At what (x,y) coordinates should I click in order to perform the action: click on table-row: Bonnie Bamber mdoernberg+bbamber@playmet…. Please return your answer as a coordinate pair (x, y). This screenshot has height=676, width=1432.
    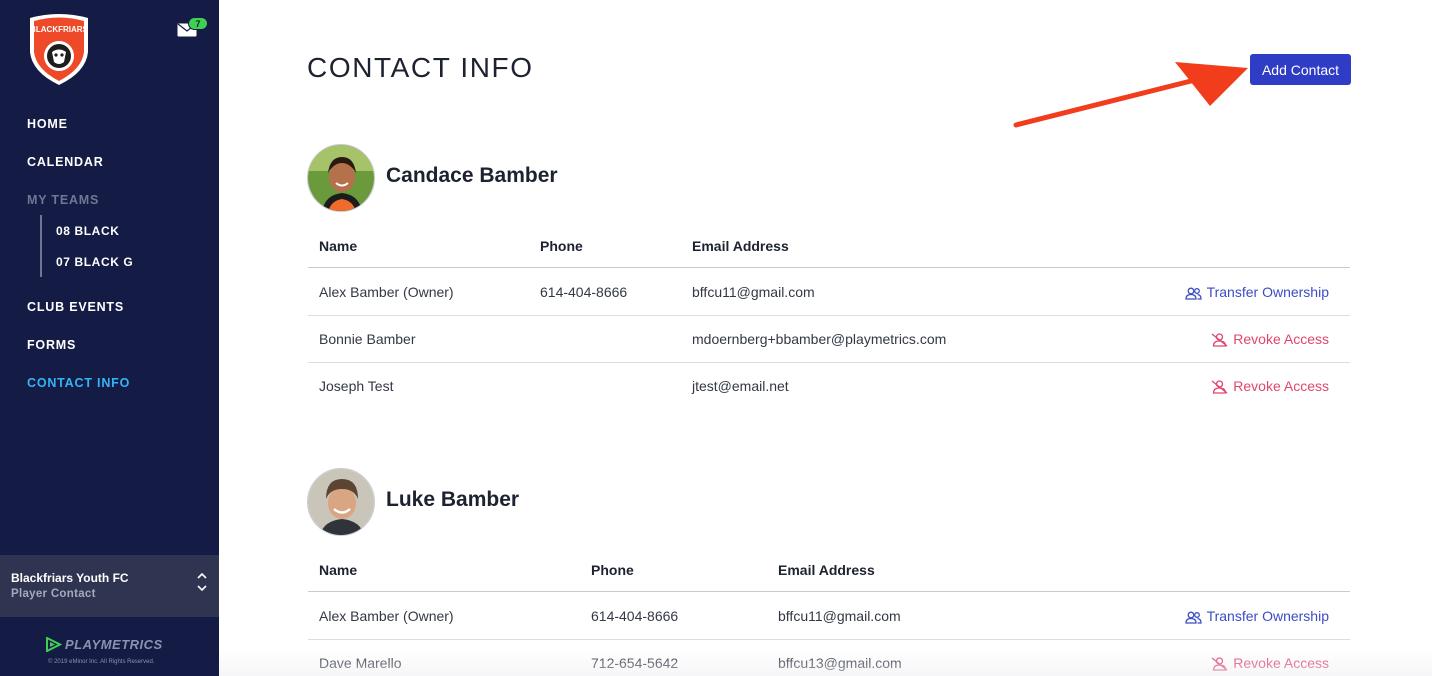
    Looking at the image, I should click on (829, 339).